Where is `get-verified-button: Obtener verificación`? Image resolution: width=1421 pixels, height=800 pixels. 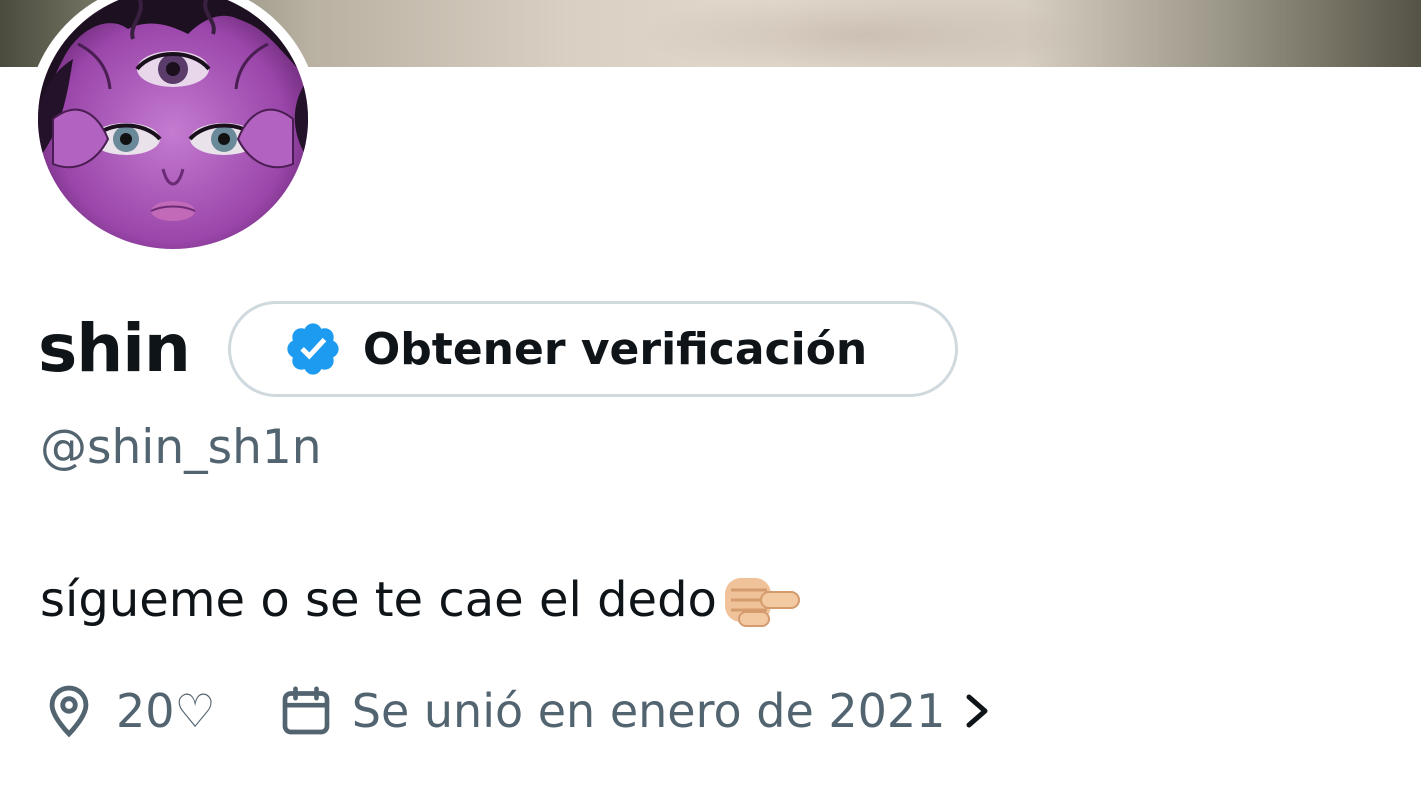 get-verified-button: Obtener verificación is located at coordinates (592, 349).